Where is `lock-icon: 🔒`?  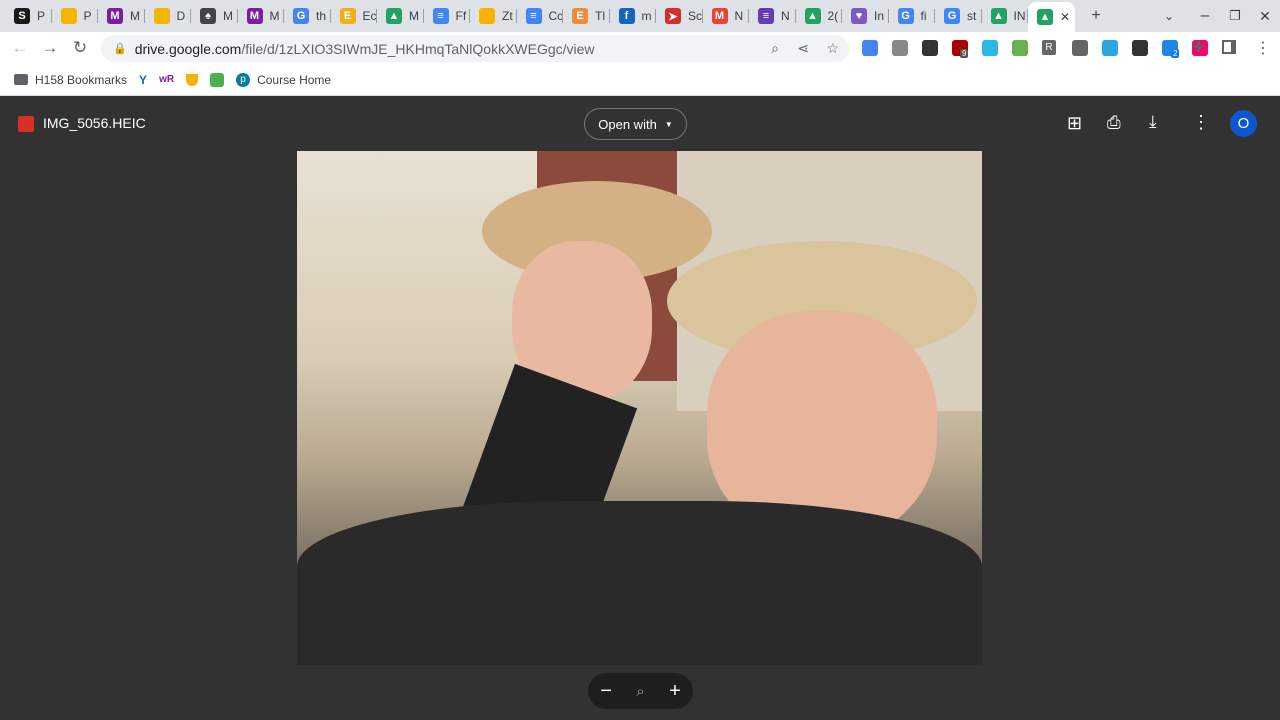 lock-icon: 🔒 is located at coordinates (120, 49).